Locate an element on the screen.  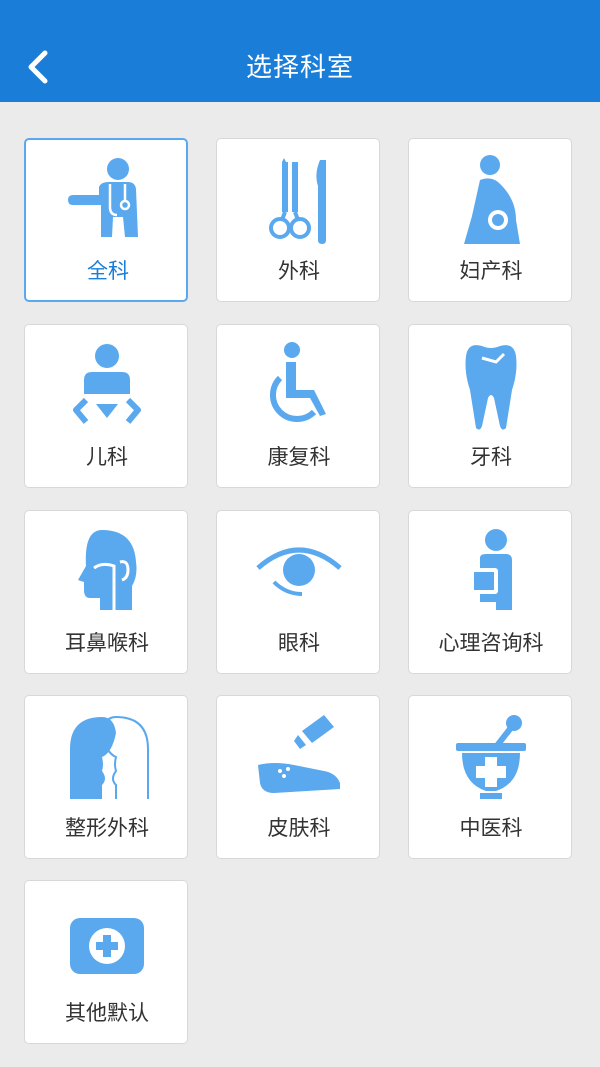
department-card-plastic: 整形外科 is located at coordinates (106, 777).